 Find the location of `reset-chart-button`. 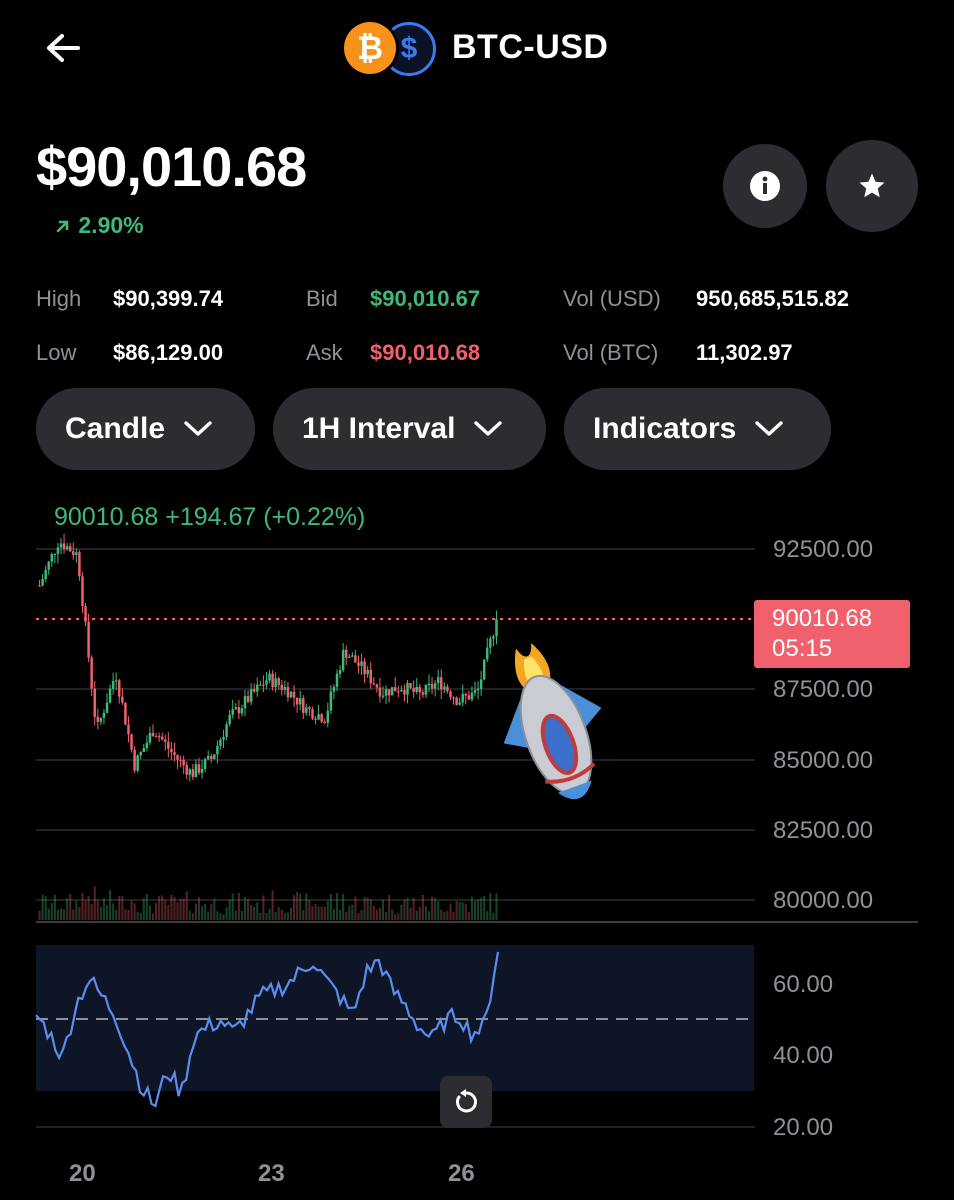

reset-chart-button is located at coordinates (466, 1102).